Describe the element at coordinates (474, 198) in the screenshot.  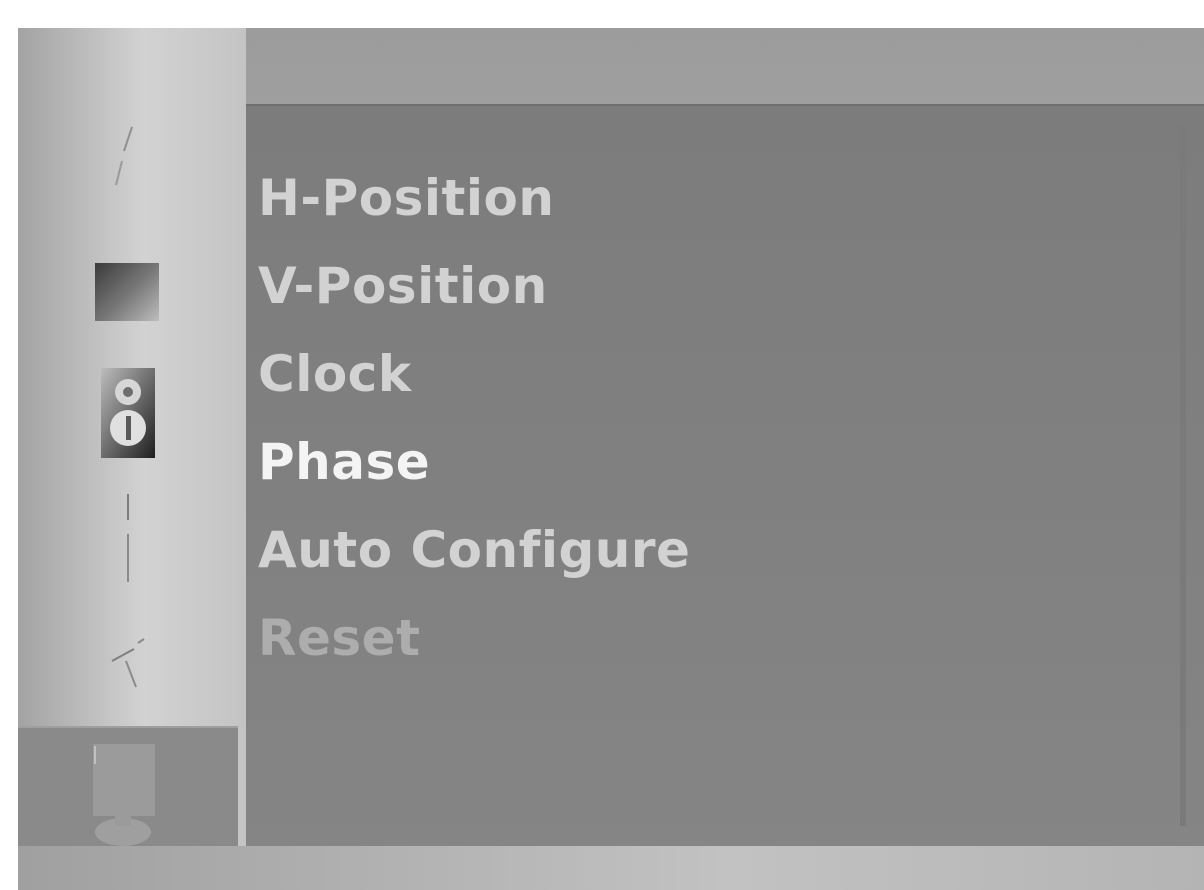
I see `menu-item-h-position: H-Position` at that location.